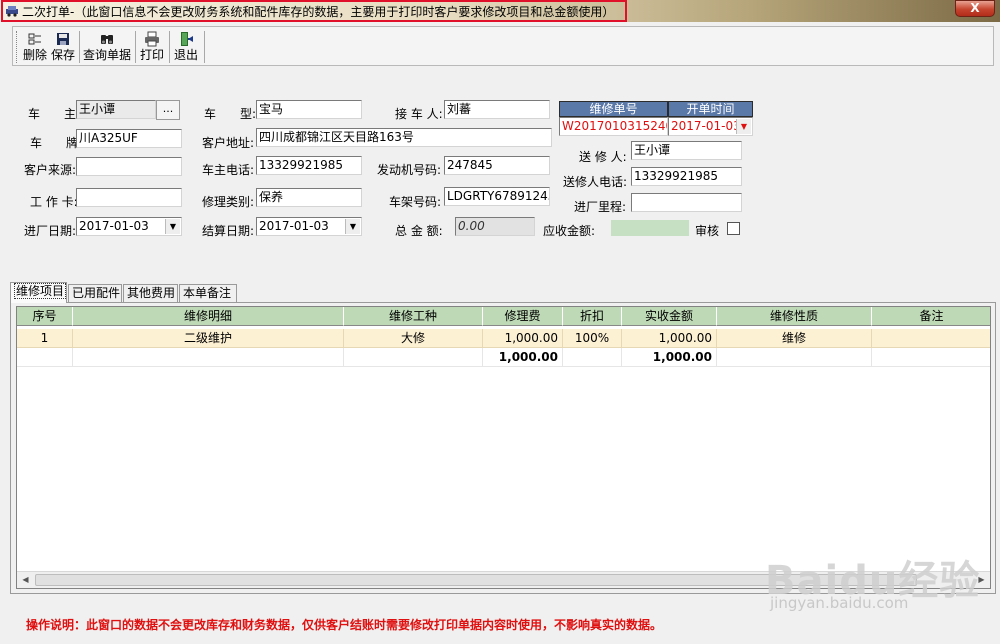  Describe the element at coordinates (54, 202) in the screenshot. I see `work-card-label: 工 作 卡:` at that location.